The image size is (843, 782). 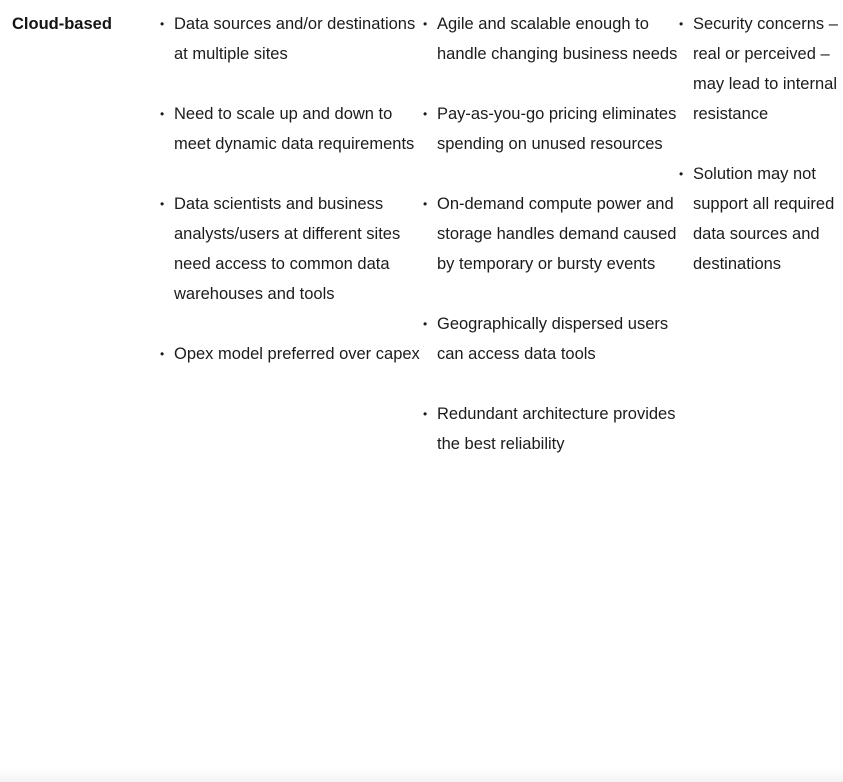 What do you see at coordinates (62, 24) in the screenshot?
I see `row-label-cloud-based: Cloud-based` at bounding box center [62, 24].